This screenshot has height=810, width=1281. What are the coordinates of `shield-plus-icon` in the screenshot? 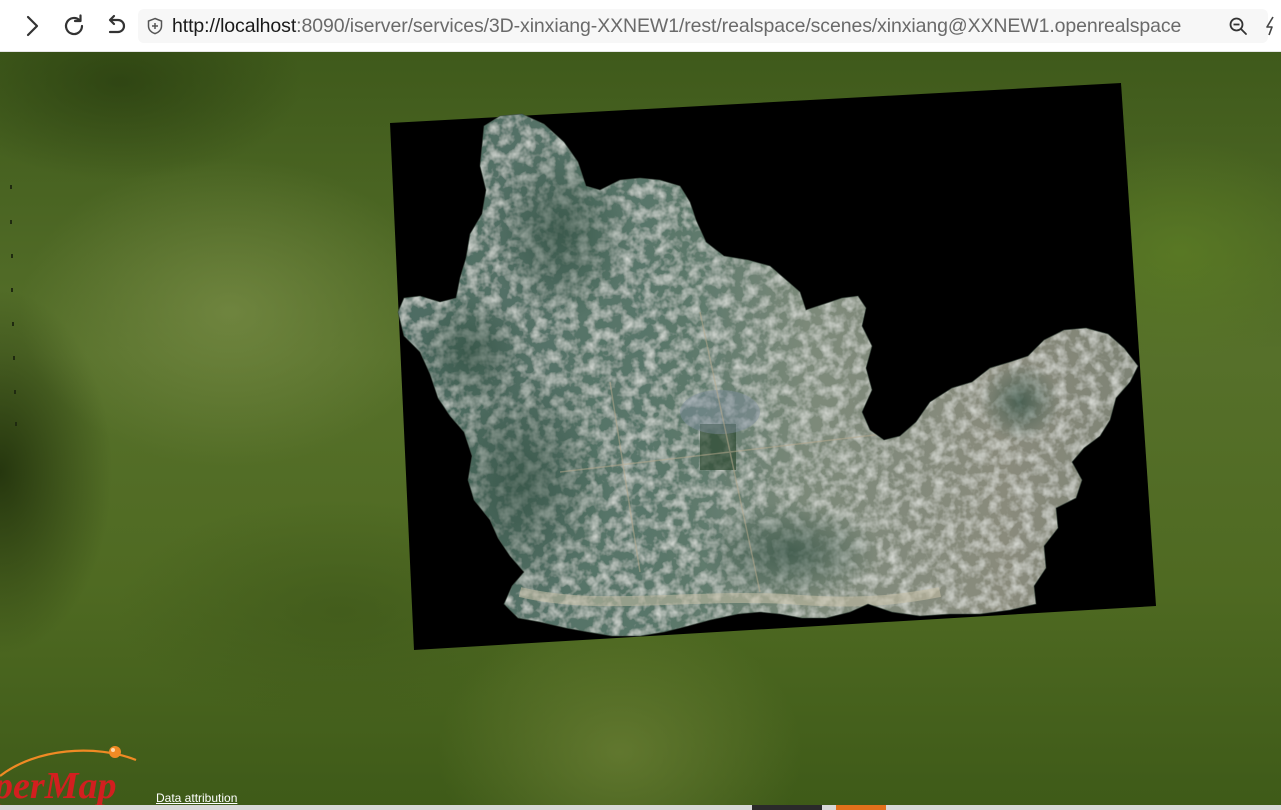 It's located at (155, 26).